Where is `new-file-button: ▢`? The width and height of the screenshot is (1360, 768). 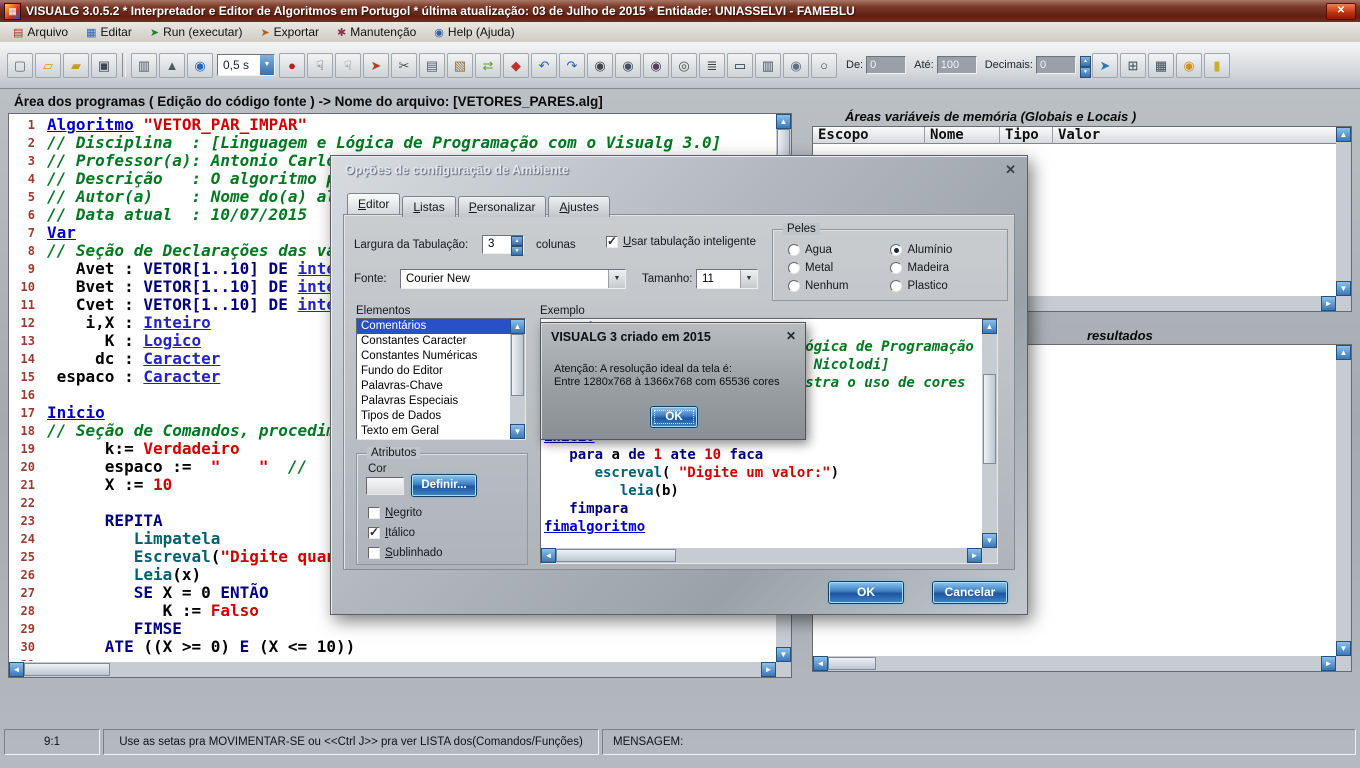
new-file-button: ▢ is located at coordinates (20, 65).